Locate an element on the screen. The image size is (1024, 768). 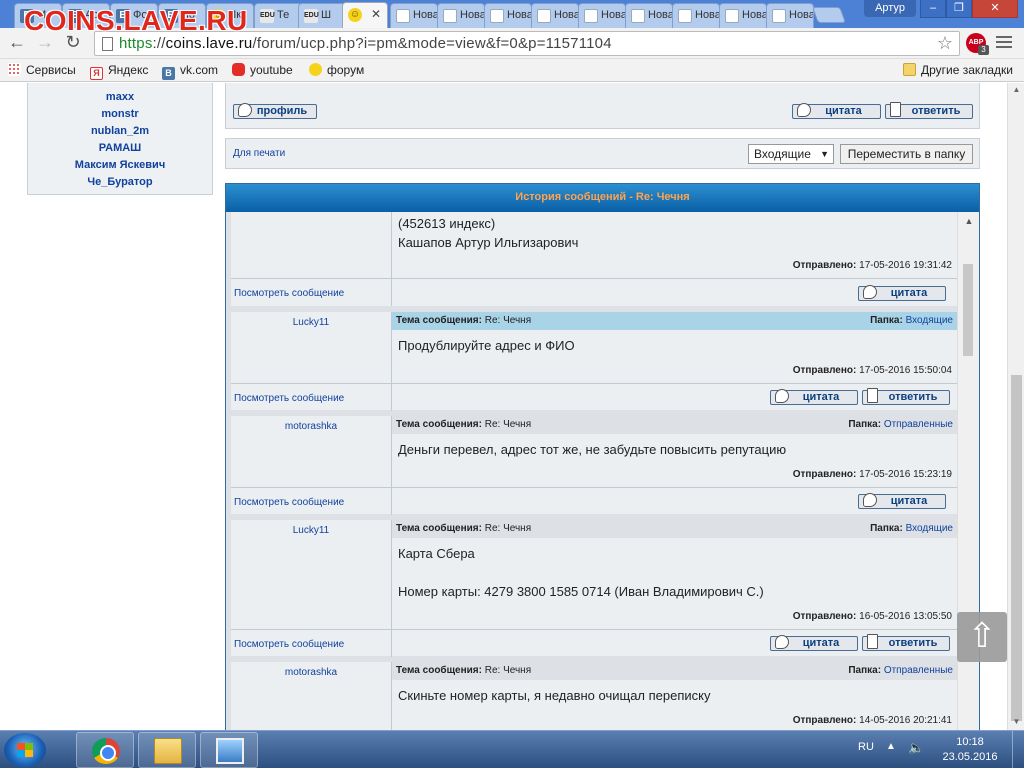
message-footer: Посмотреть сообщение цитата ответить is located at coordinates (594, 397).